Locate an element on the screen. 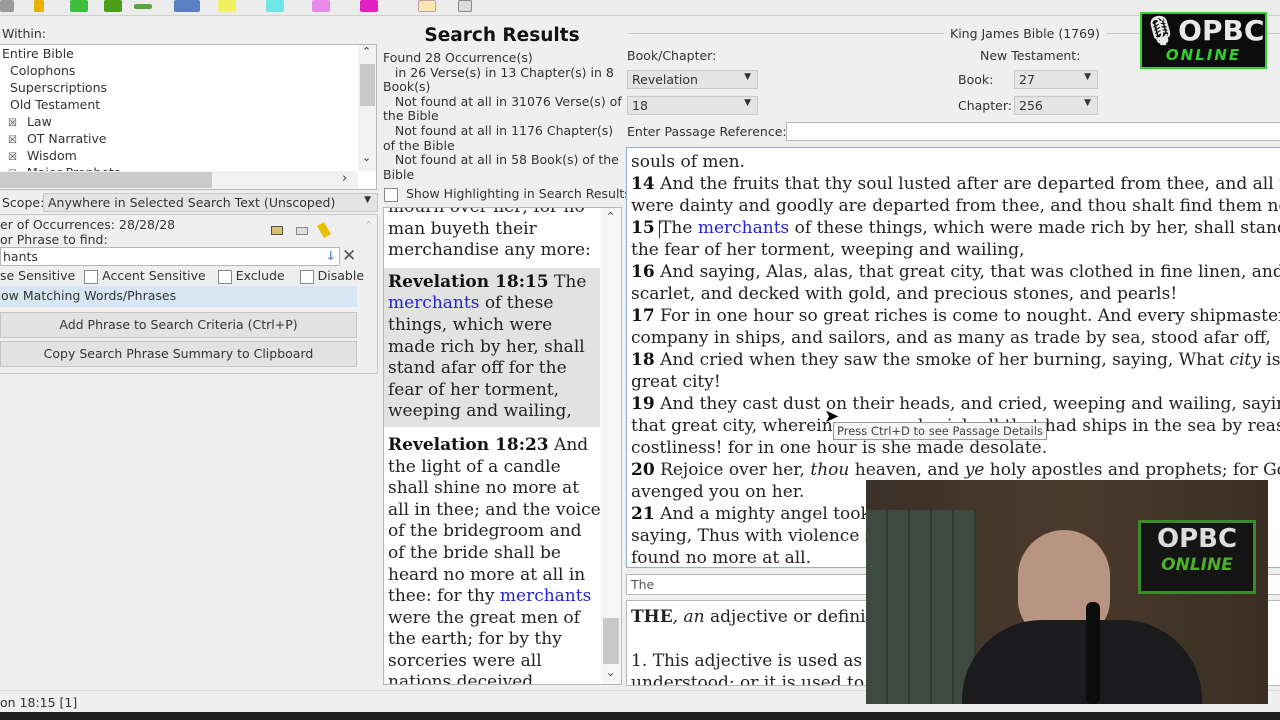  accent-sensitive-checkbox is located at coordinates (91, 276).